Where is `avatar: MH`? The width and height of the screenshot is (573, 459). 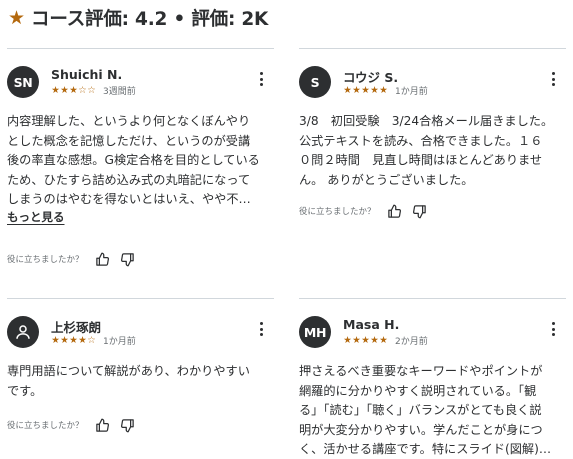
avatar: MH is located at coordinates (315, 332).